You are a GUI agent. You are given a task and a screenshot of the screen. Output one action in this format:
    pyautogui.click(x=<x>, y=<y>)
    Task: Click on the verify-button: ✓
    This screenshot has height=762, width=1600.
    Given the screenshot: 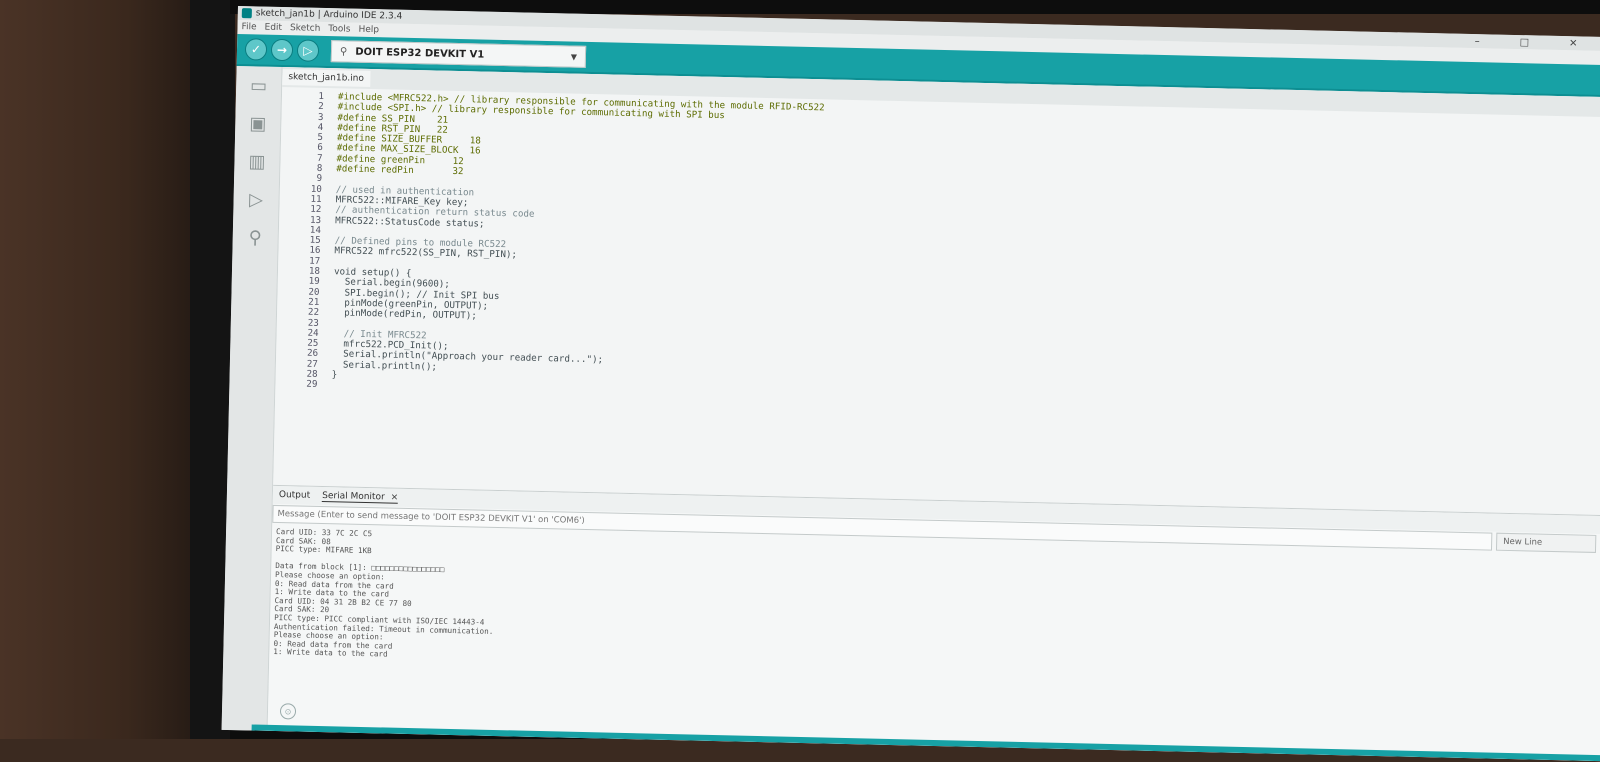 What is the action you would take?
    pyautogui.click(x=256, y=49)
    